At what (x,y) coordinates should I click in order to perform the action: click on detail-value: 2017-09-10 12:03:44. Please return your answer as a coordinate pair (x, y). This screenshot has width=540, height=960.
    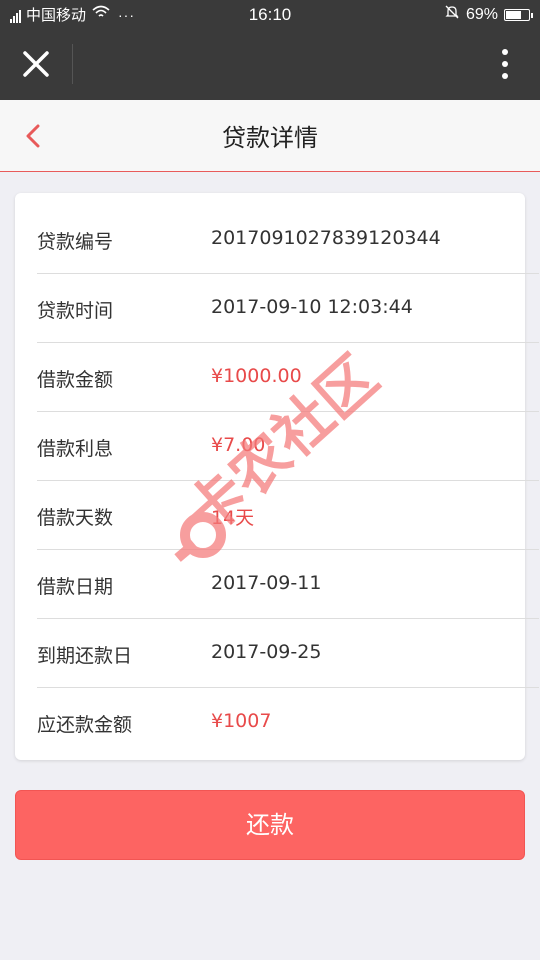
    Looking at the image, I should click on (312, 307).